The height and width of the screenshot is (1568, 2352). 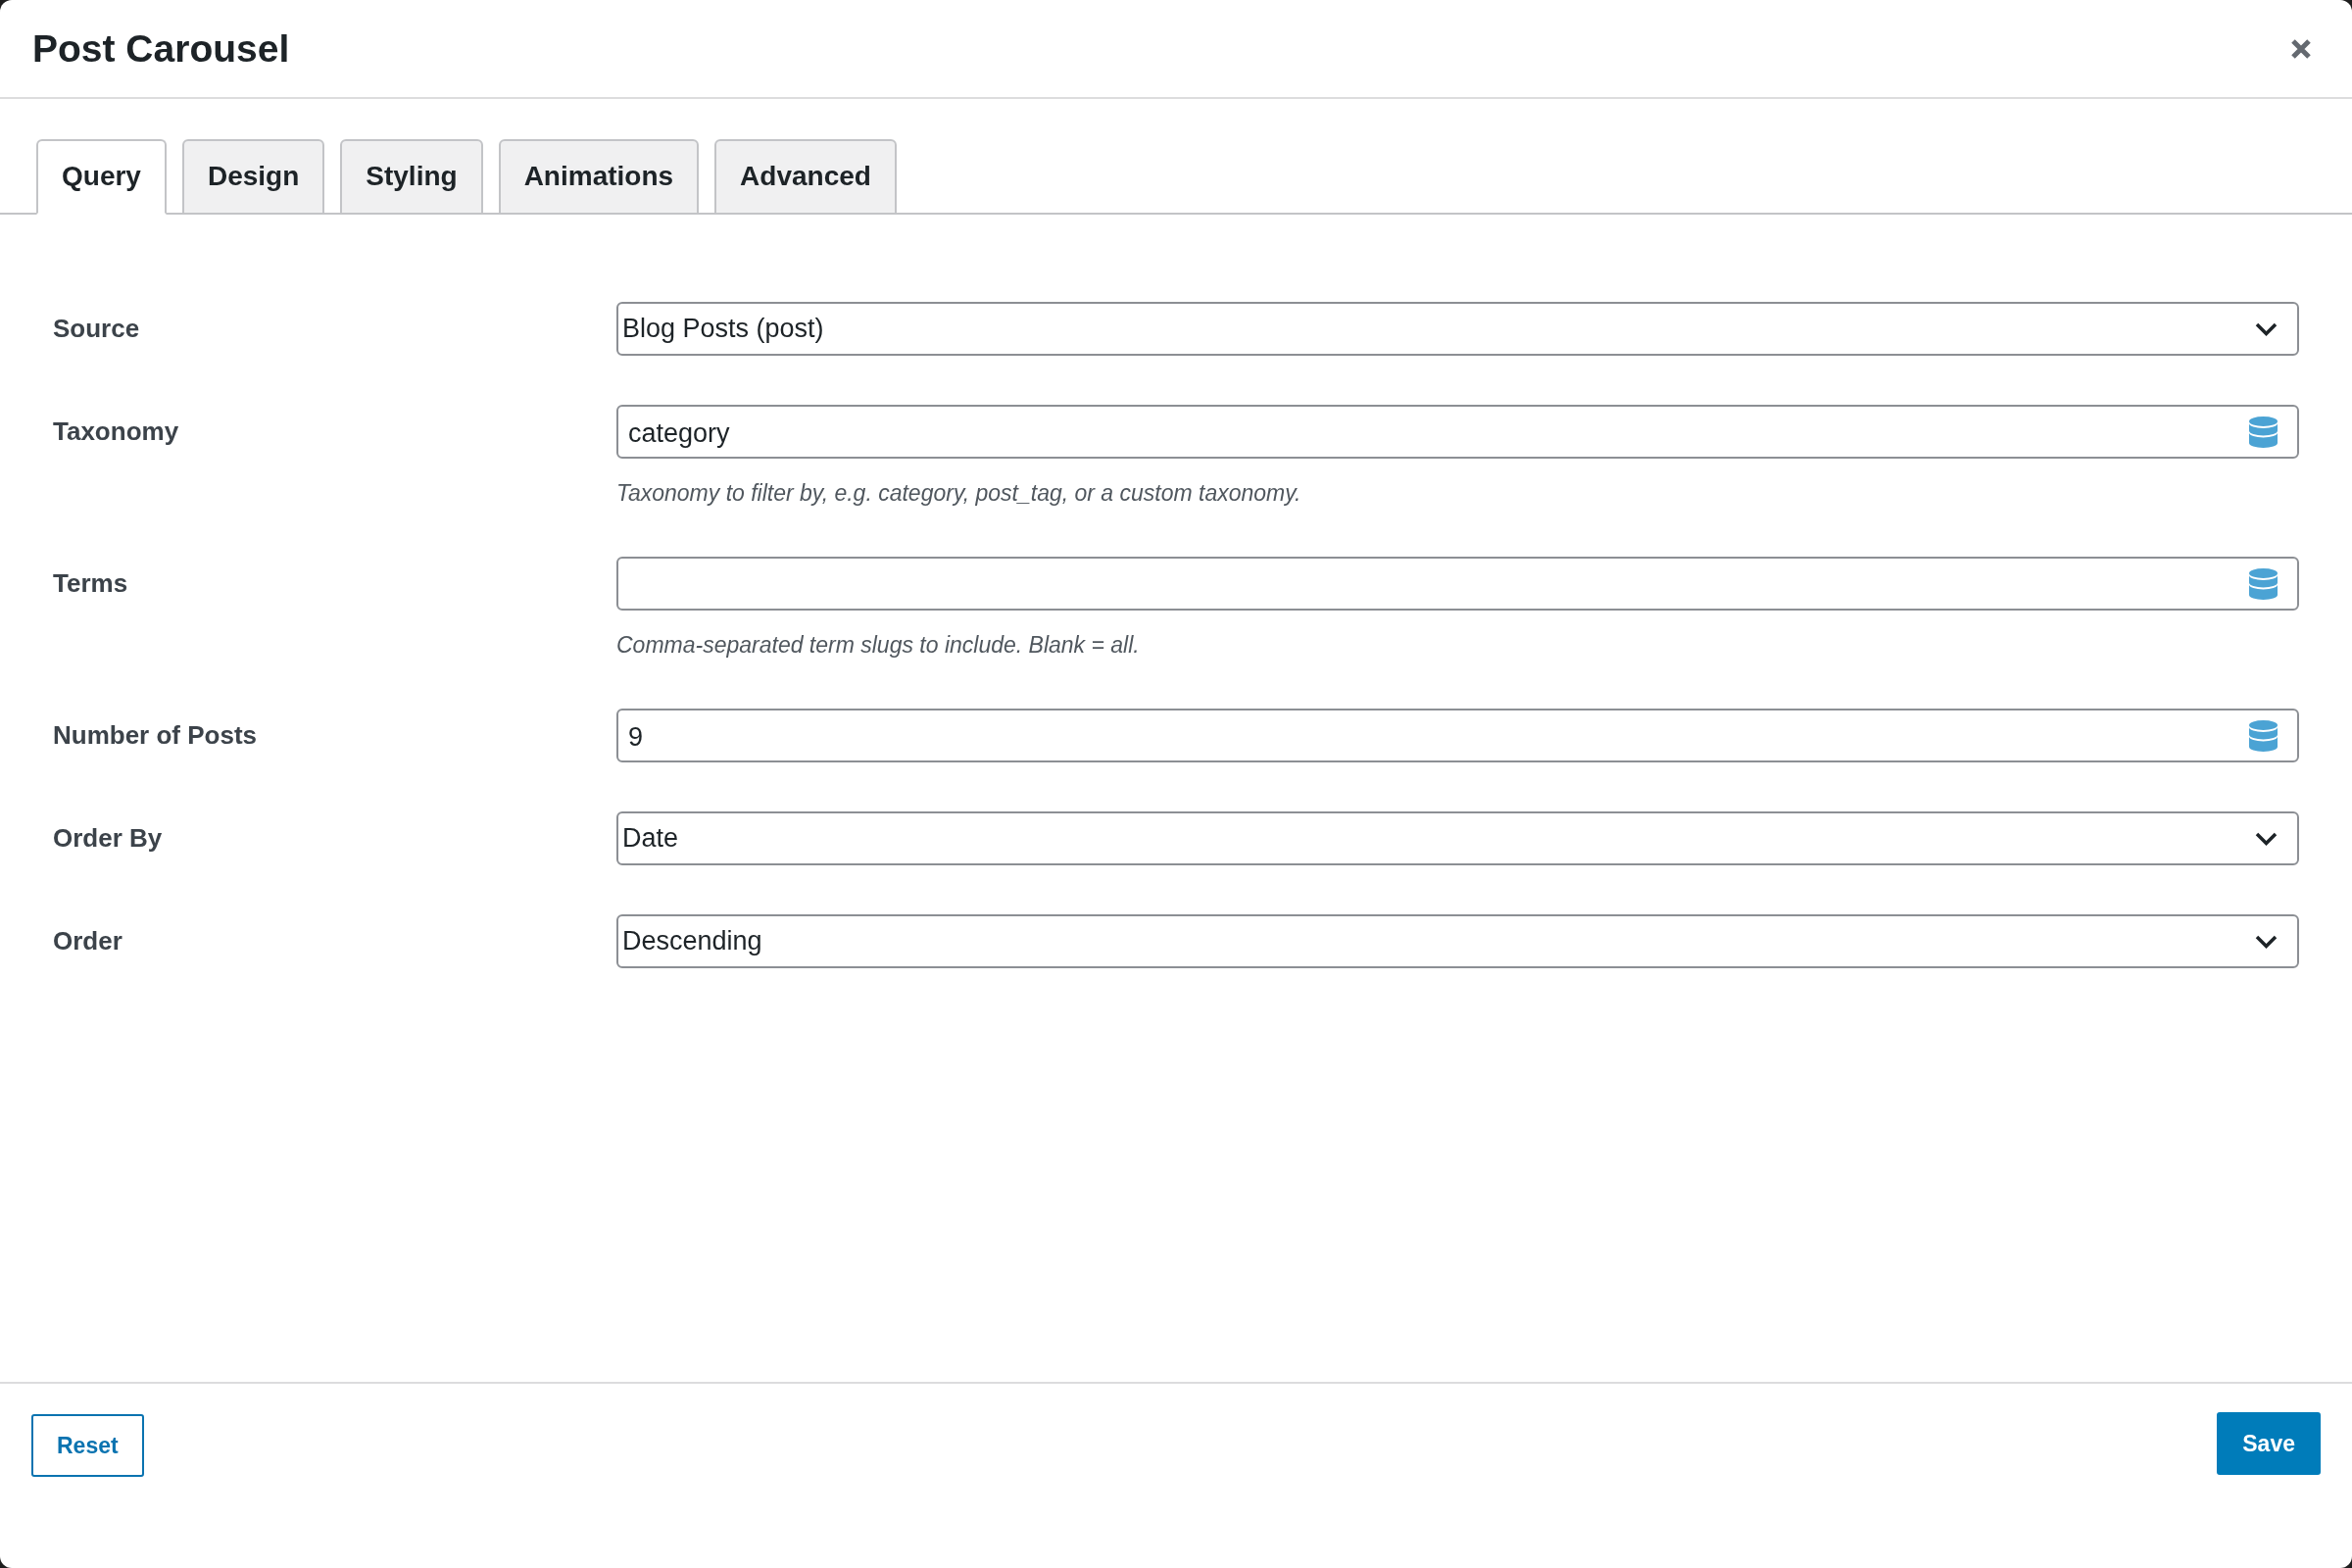 What do you see at coordinates (878, 645) in the screenshot?
I see `field-description: Comma-separated term slugs to include. Blank = all.` at bounding box center [878, 645].